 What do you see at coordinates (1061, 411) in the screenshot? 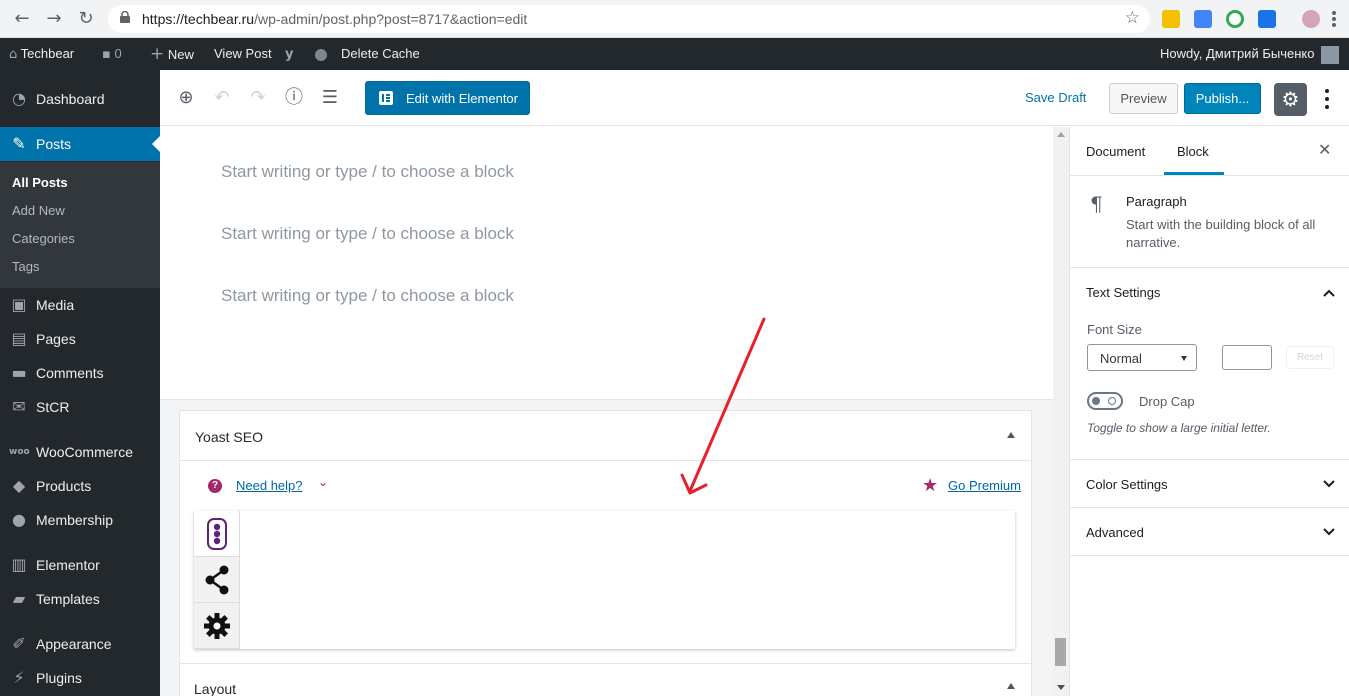
I see `editor-scrollbar` at bounding box center [1061, 411].